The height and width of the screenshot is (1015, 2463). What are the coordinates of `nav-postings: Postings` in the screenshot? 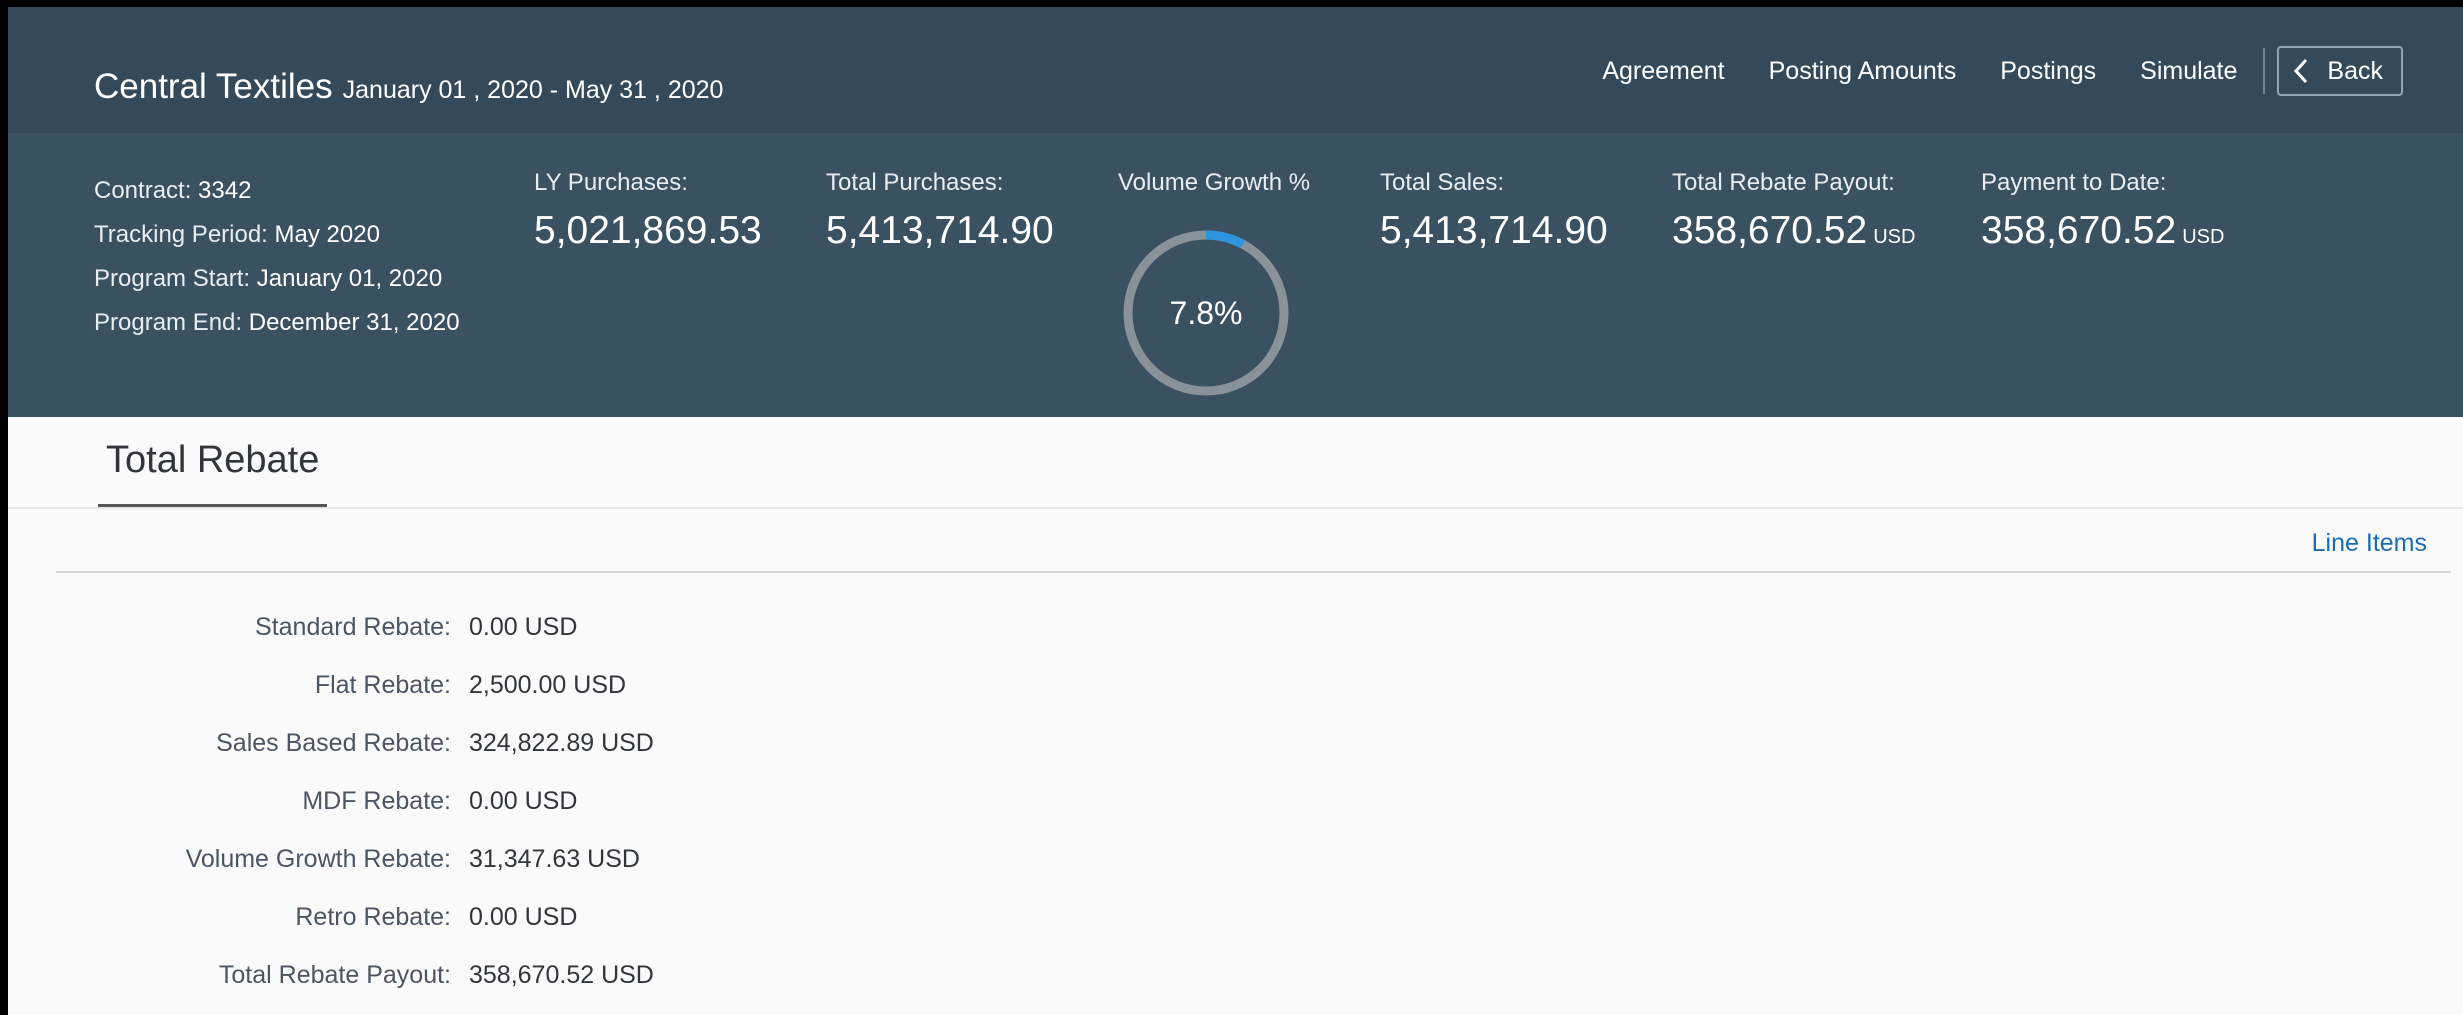 It's located at (2048, 71).